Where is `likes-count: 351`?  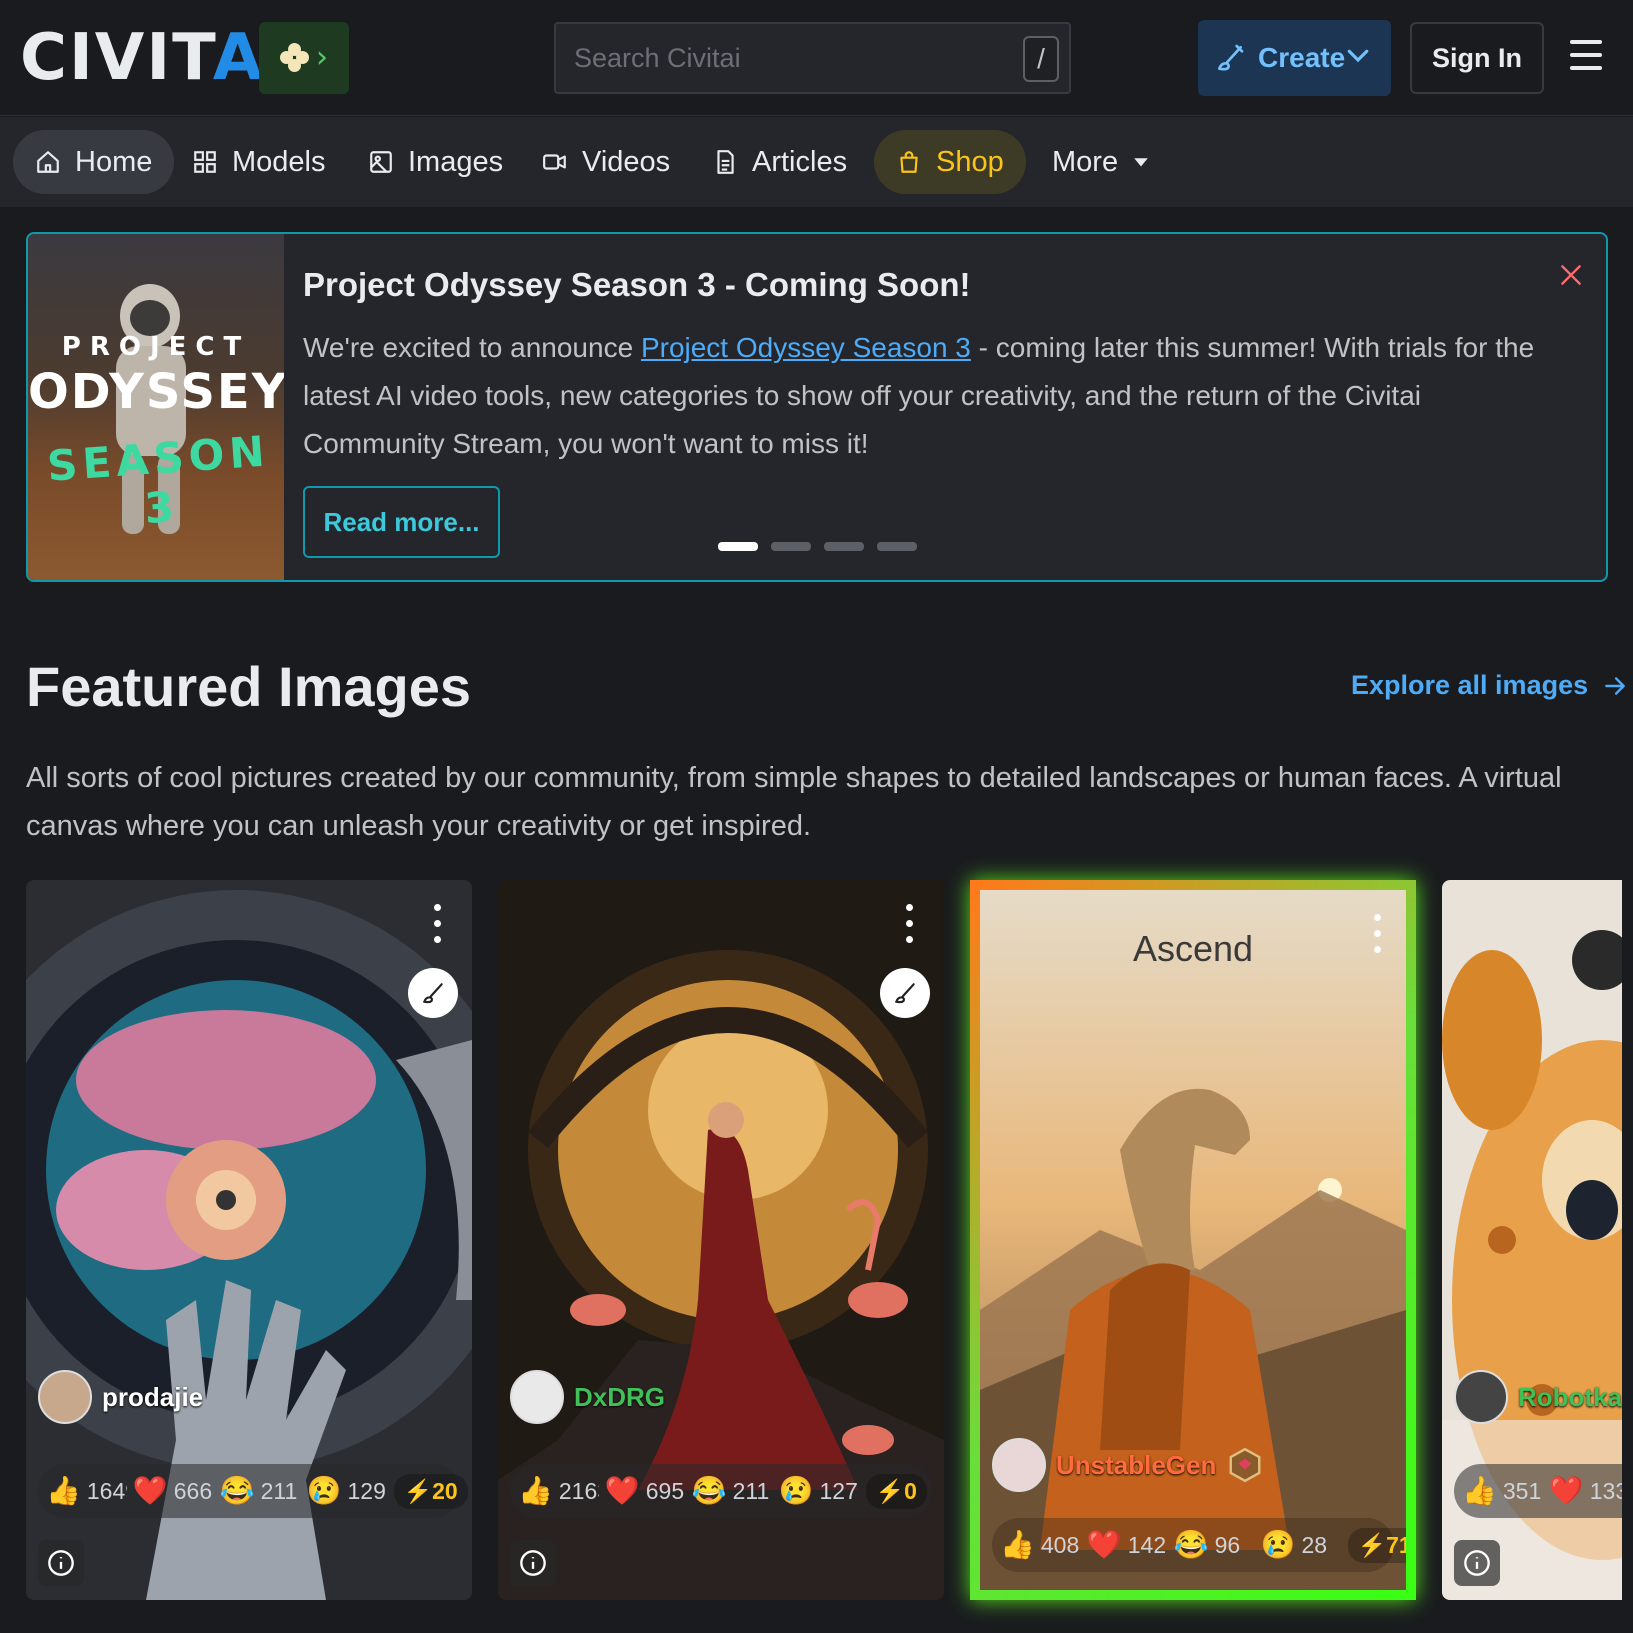
likes-count: 351 is located at coordinates (1522, 1490).